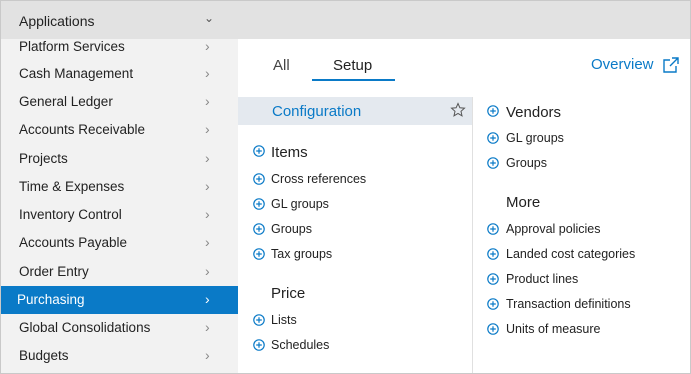 This screenshot has width=691, height=374. Describe the element at coordinates (82, 129) in the screenshot. I see `sidebar-item-label: Accounts Receivable` at that location.